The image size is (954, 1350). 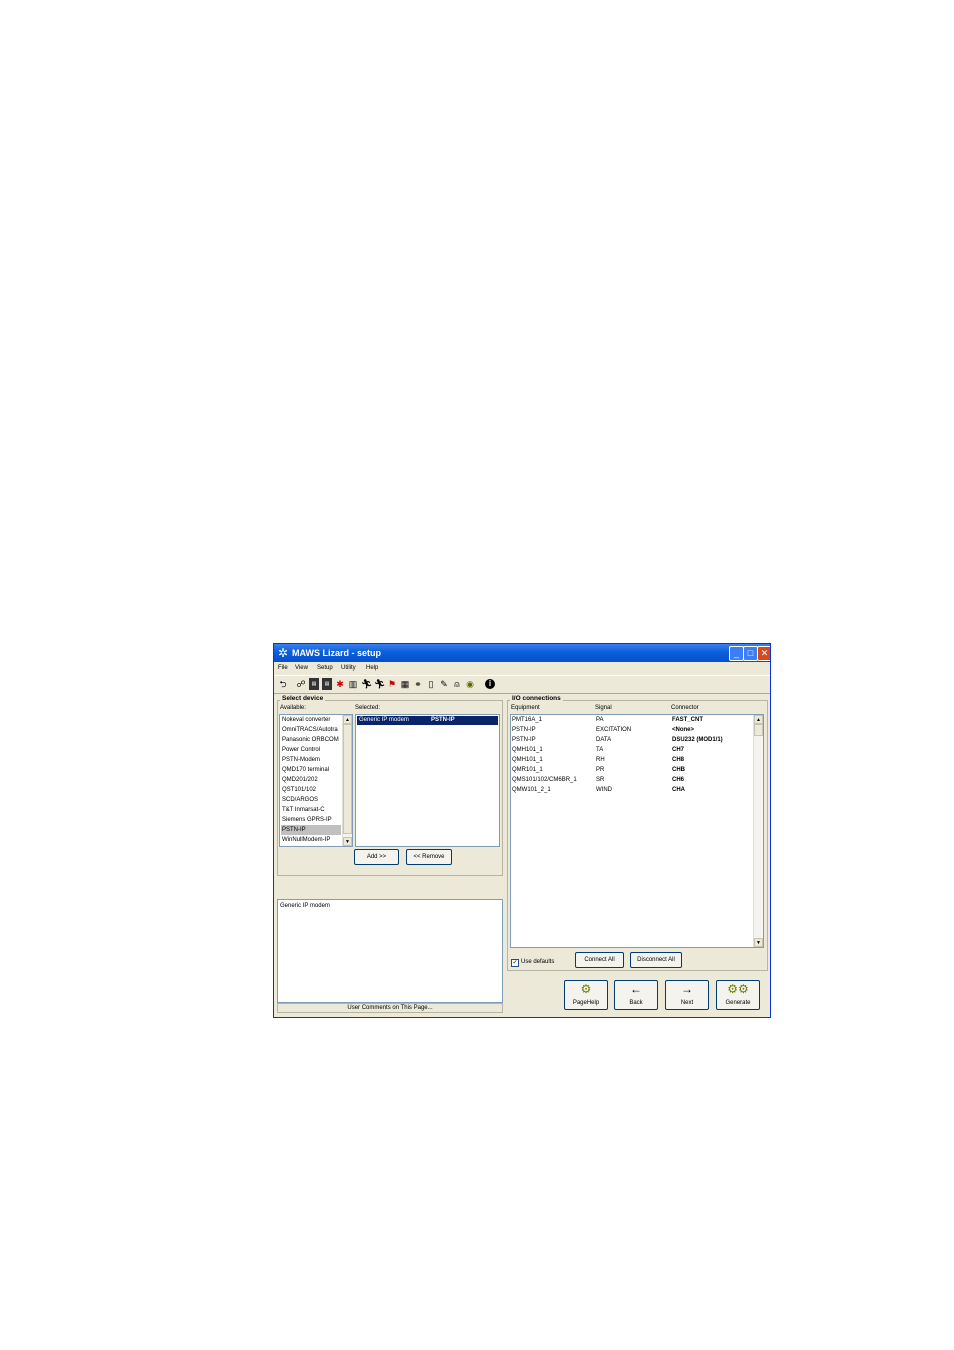 What do you see at coordinates (303, 810) in the screenshot?
I see `available-list-item: T&T Inmarsat-C` at bounding box center [303, 810].